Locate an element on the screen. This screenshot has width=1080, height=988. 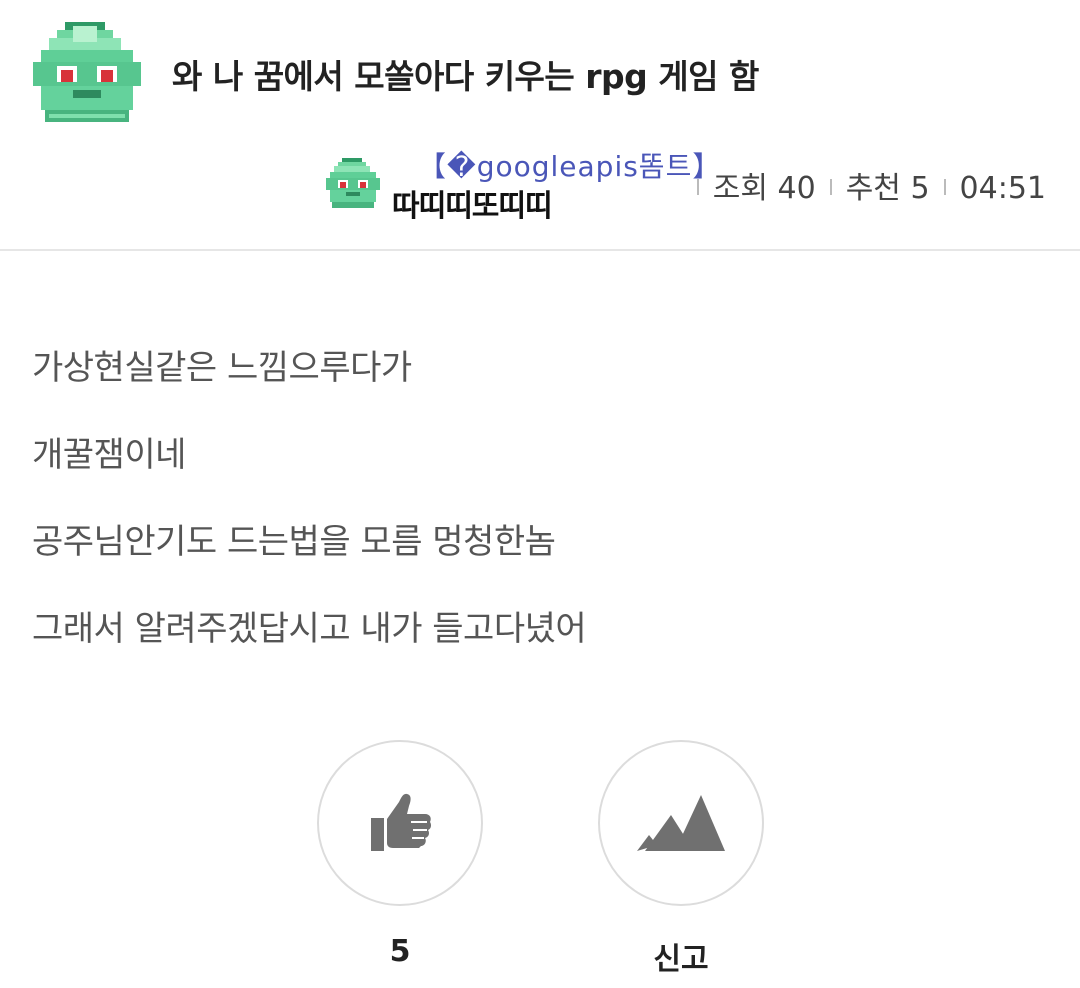
like-count: 5 is located at coordinates (400, 951).